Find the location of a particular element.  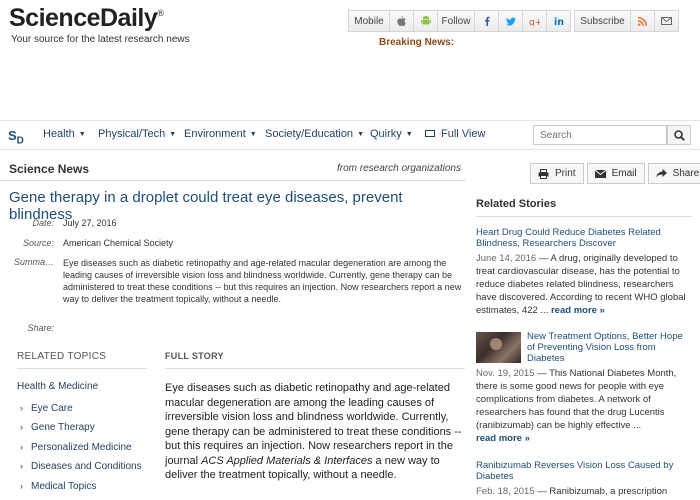

search-button is located at coordinates (679, 135).